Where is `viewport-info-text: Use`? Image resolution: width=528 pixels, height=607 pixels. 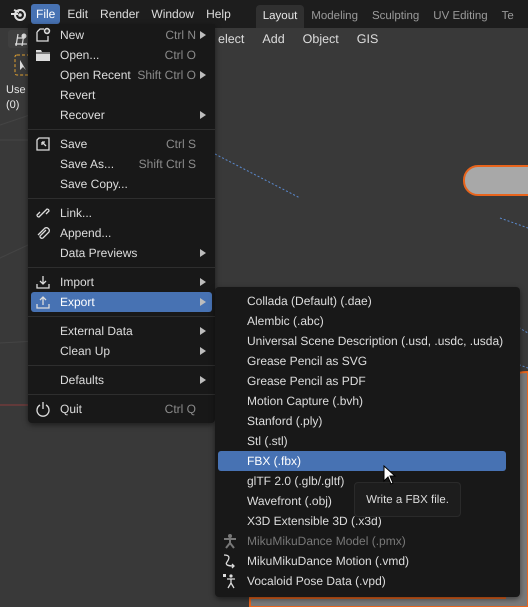
viewport-info-text: Use is located at coordinates (16, 90).